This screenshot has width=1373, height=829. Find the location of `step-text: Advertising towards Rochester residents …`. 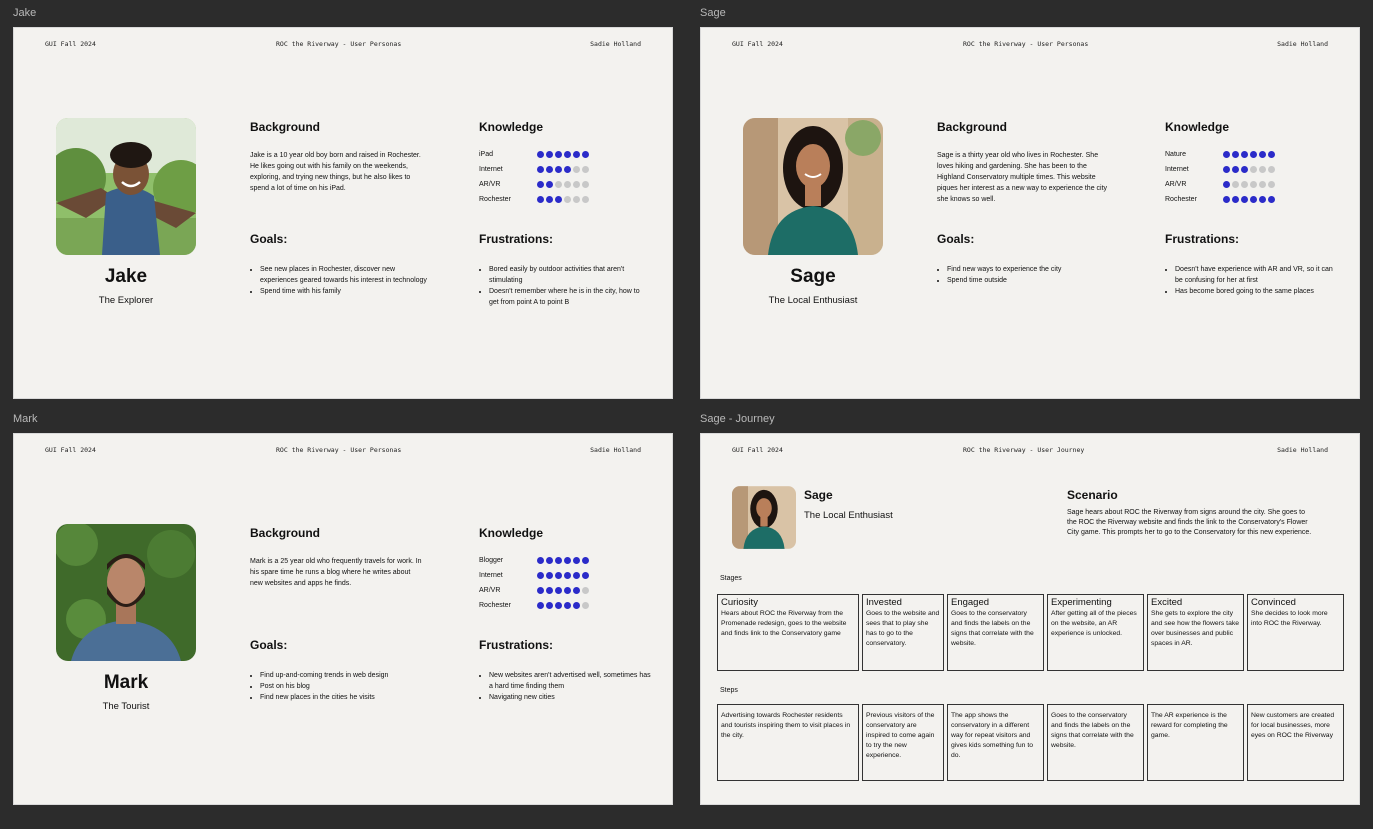

step-text: Advertising towards Rochester residents … is located at coordinates (786, 725).